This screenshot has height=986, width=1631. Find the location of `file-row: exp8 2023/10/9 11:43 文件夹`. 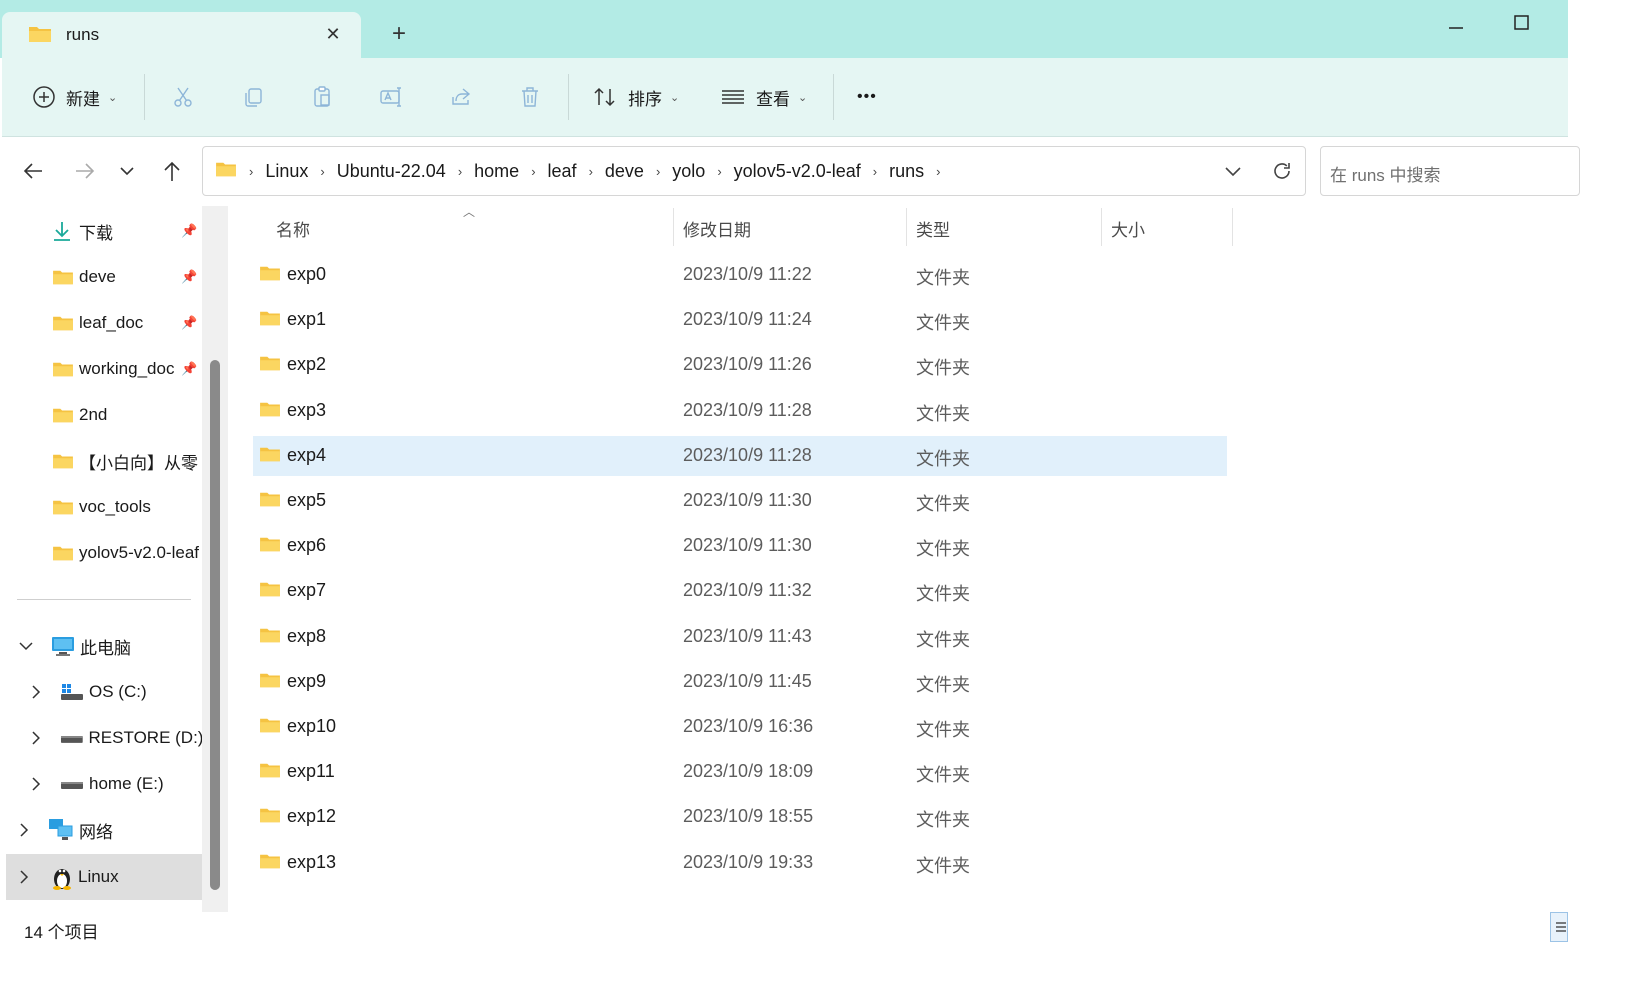

file-row: exp8 2023/10/9 11:43 文件夹 is located at coordinates (740, 637).